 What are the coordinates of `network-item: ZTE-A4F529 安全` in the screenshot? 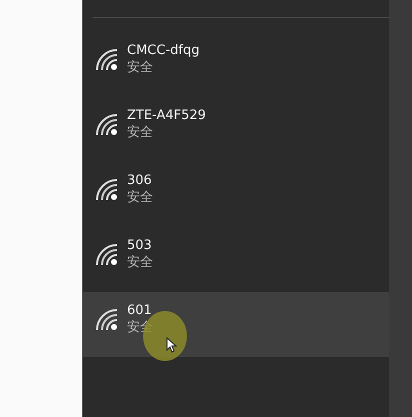 It's located at (236, 129).